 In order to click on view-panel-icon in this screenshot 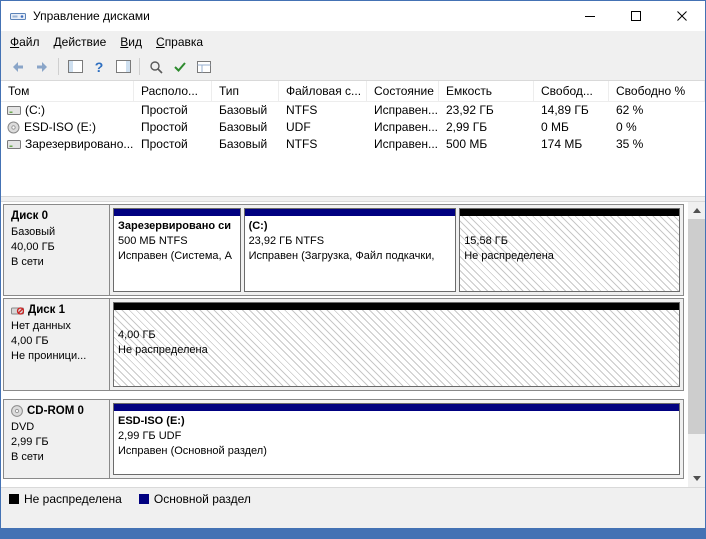, I will do `click(204, 66)`.